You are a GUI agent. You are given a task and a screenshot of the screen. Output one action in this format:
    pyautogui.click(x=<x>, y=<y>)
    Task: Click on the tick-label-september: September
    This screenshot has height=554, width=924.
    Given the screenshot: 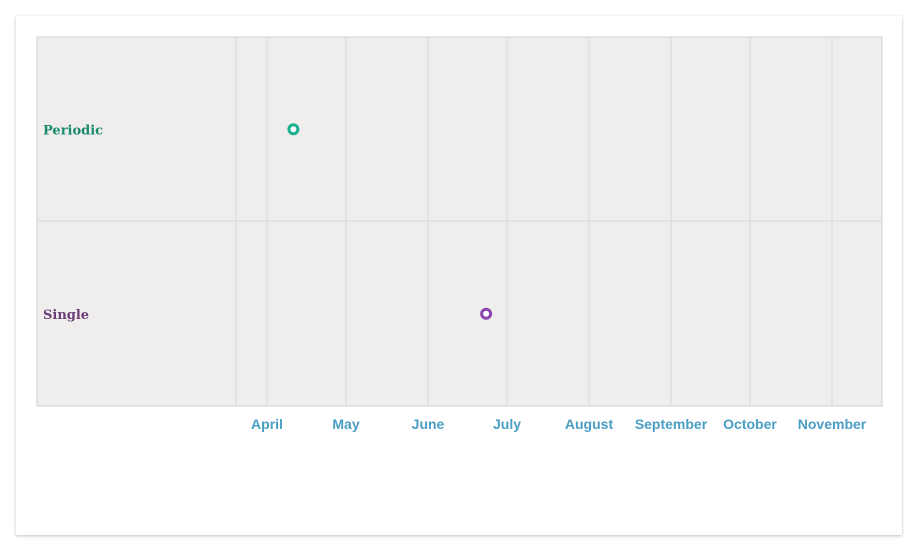 What is the action you would take?
    pyautogui.click(x=671, y=424)
    